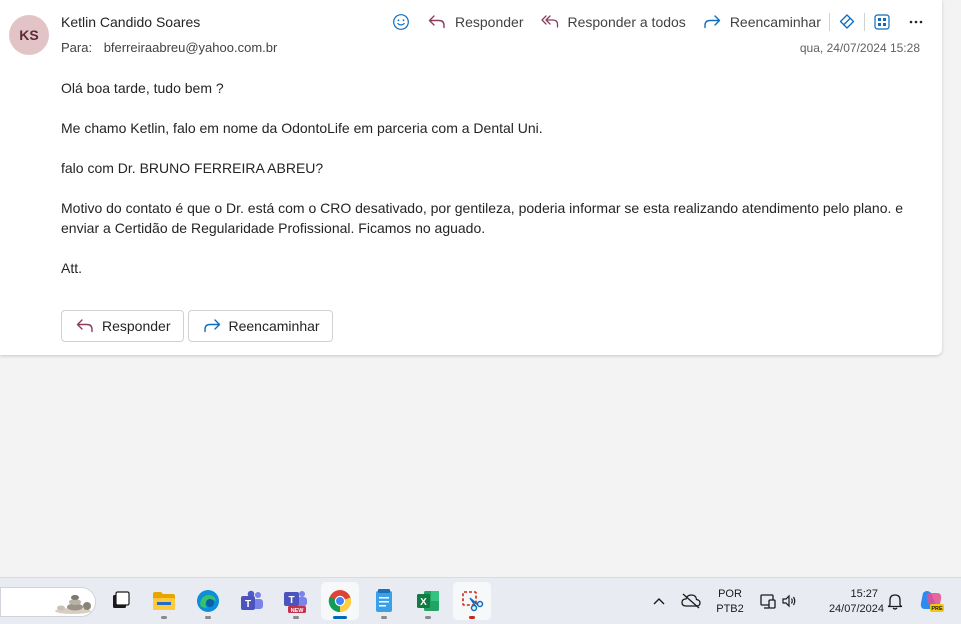 This screenshot has height=624, width=961. I want to click on body-paragraph: falo com Dr. BRUNO FERREIRA ABREU?, so click(192, 168).